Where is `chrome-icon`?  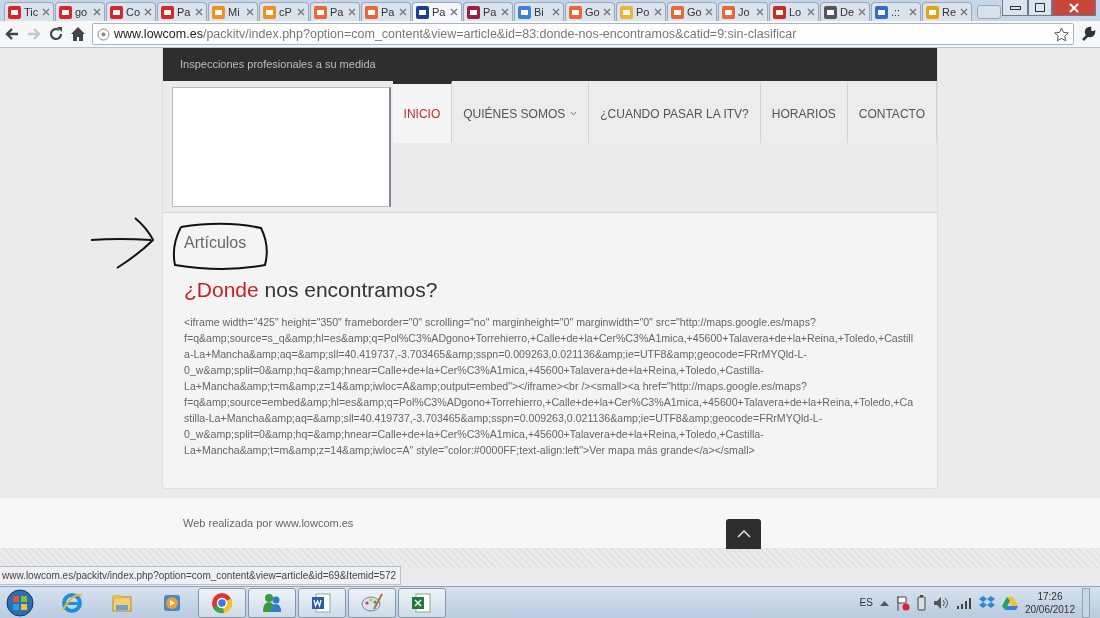 chrome-icon is located at coordinates (222, 602).